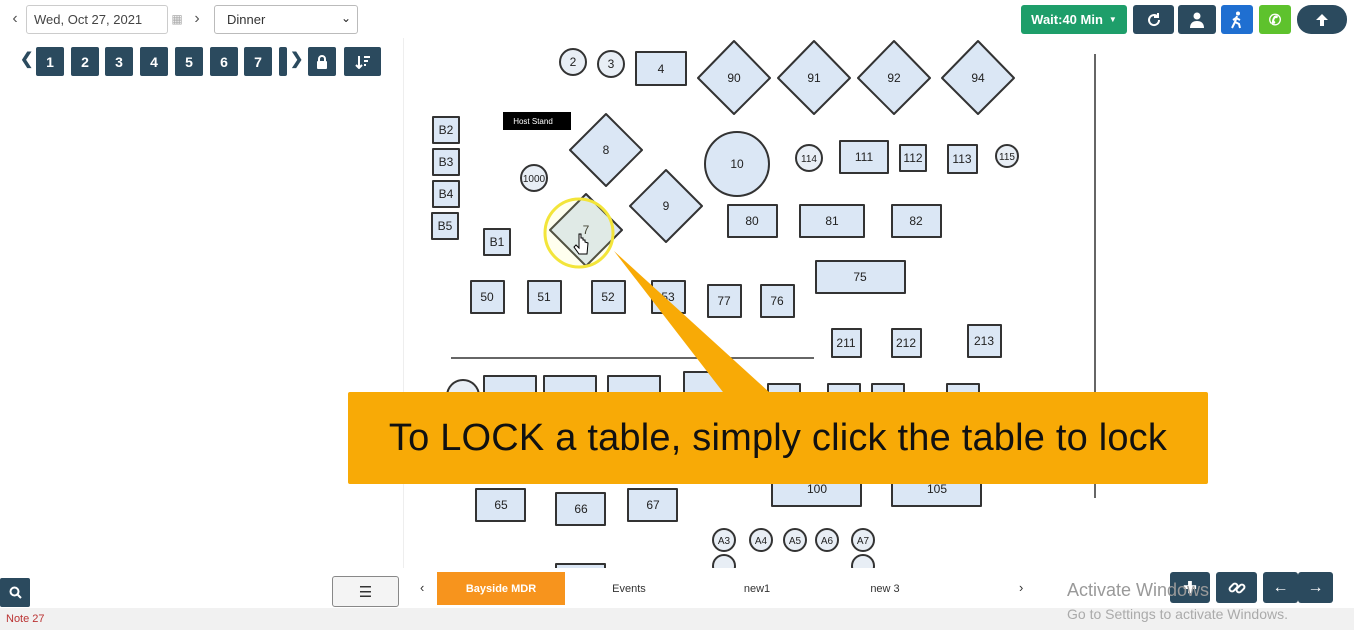 This screenshot has height=630, width=1354. I want to click on note-text: Note 27, so click(25, 619).